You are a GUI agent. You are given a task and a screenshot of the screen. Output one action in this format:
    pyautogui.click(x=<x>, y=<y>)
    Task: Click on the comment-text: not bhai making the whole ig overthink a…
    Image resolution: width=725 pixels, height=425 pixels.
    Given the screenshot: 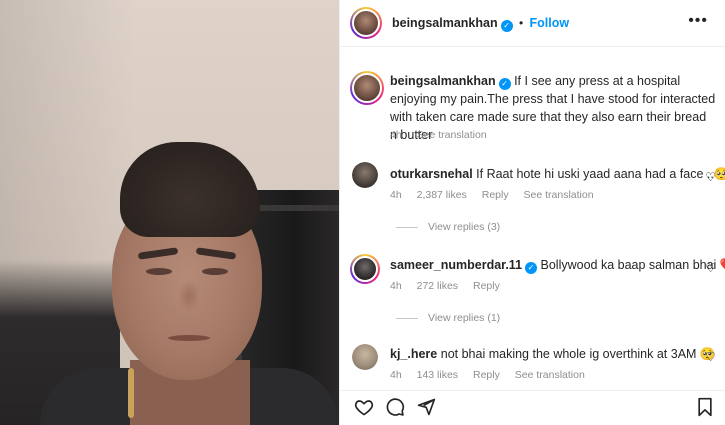 What is the action you would take?
    pyautogui.click(x=578, y=354)
    